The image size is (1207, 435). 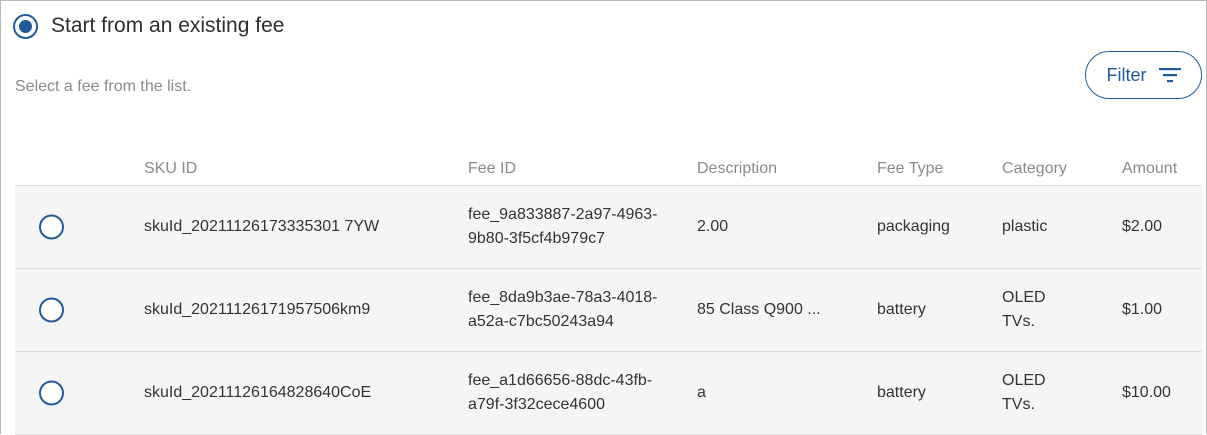 What do you see at coordinates (25, 26) in the screenshot?
I see `selected-radio-icon` at bounding box center [25, 26].